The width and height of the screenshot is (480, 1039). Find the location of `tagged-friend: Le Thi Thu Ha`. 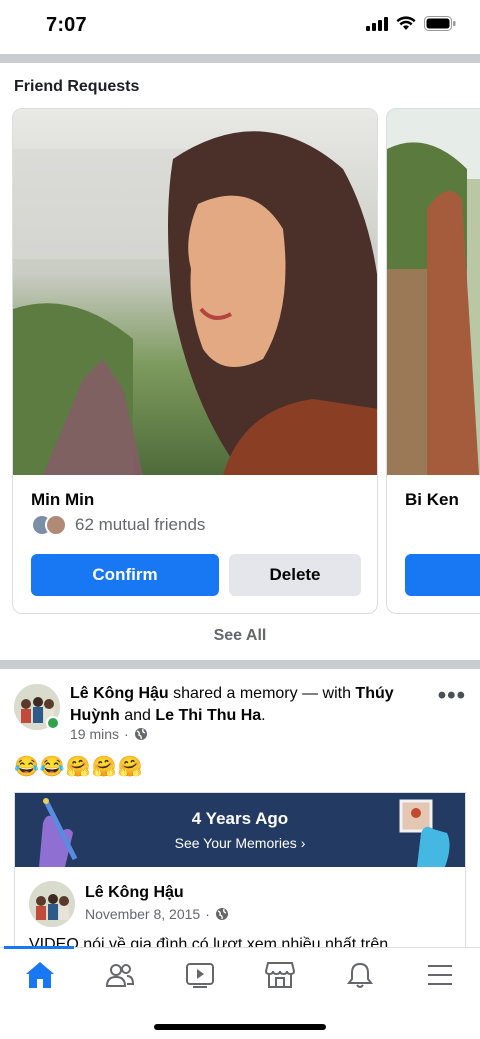

tagged-friend: Le Thi Thu Ha is located at coordinates (208, 715).